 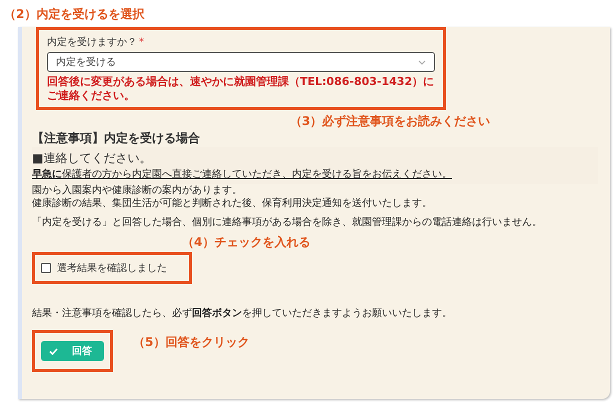 What do you see at coordinates (242, 313) in the screenshot?
I see `final-note: 結果・注意事項を確認したら、必ず回答ボタンを押していただきますようお願いいたします。` at bounding box center [242, 313].